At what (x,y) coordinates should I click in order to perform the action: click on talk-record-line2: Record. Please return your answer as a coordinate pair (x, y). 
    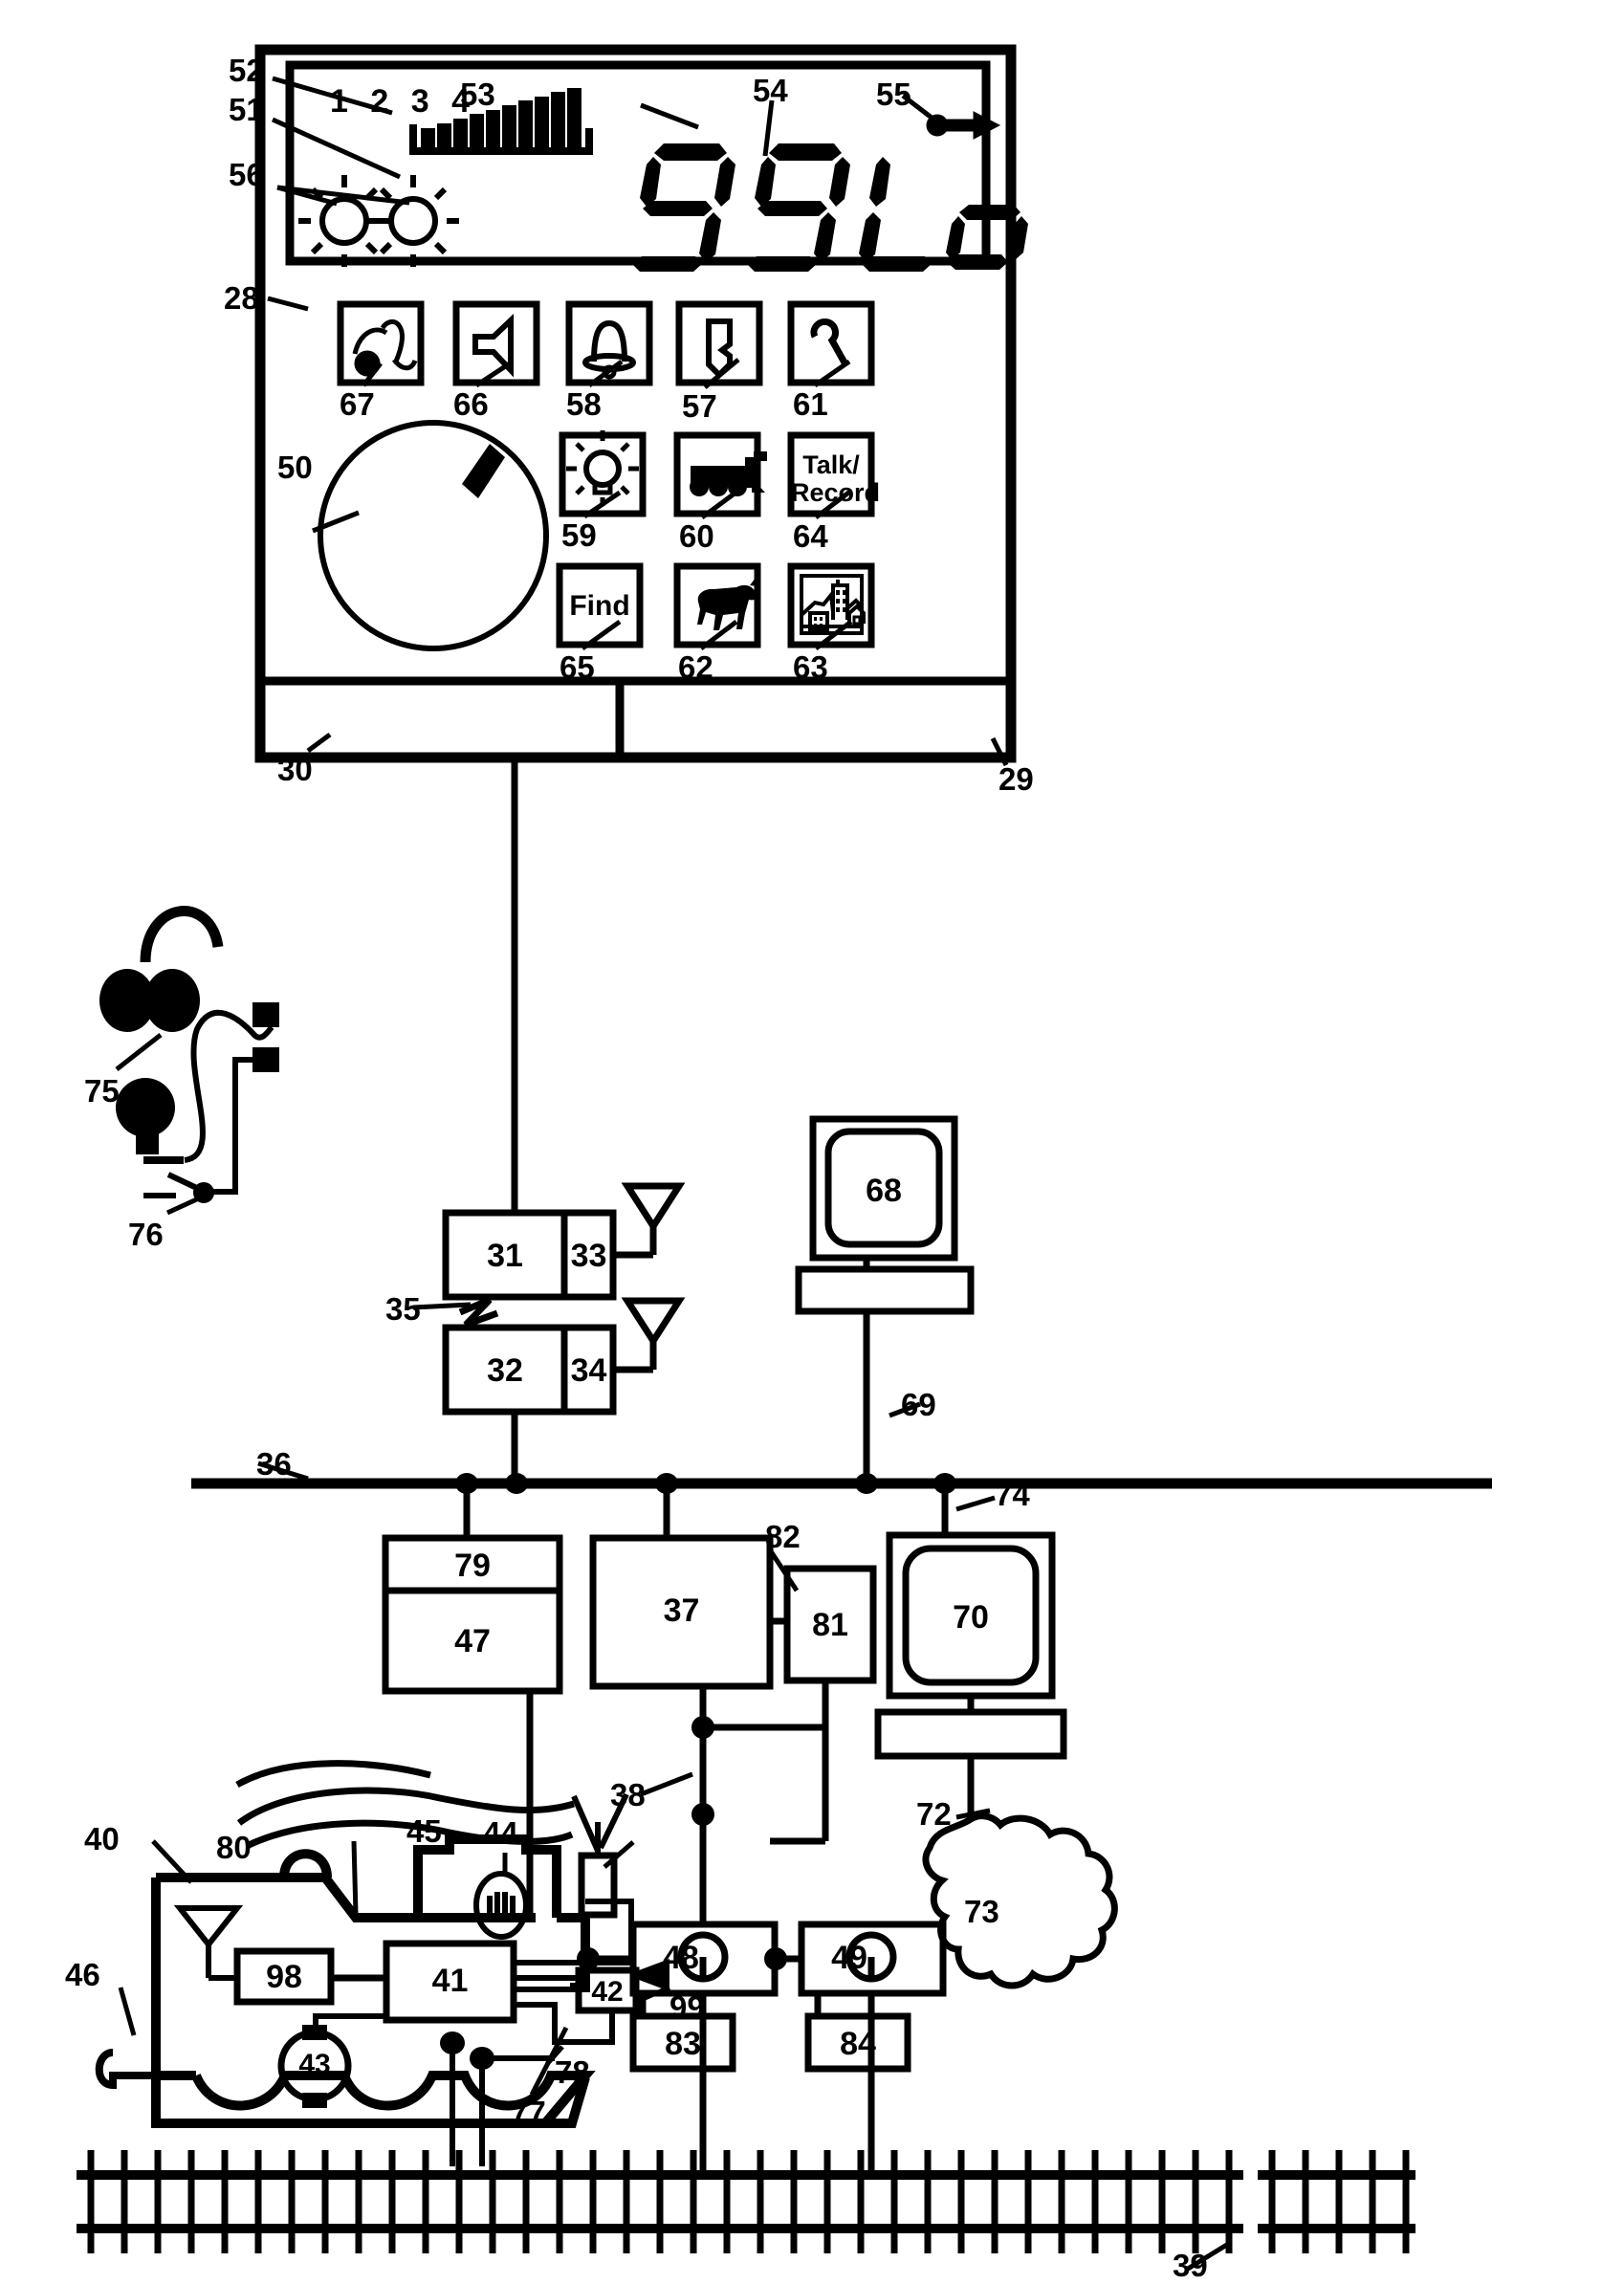
    Looking at the image, I should click on (836, 493).